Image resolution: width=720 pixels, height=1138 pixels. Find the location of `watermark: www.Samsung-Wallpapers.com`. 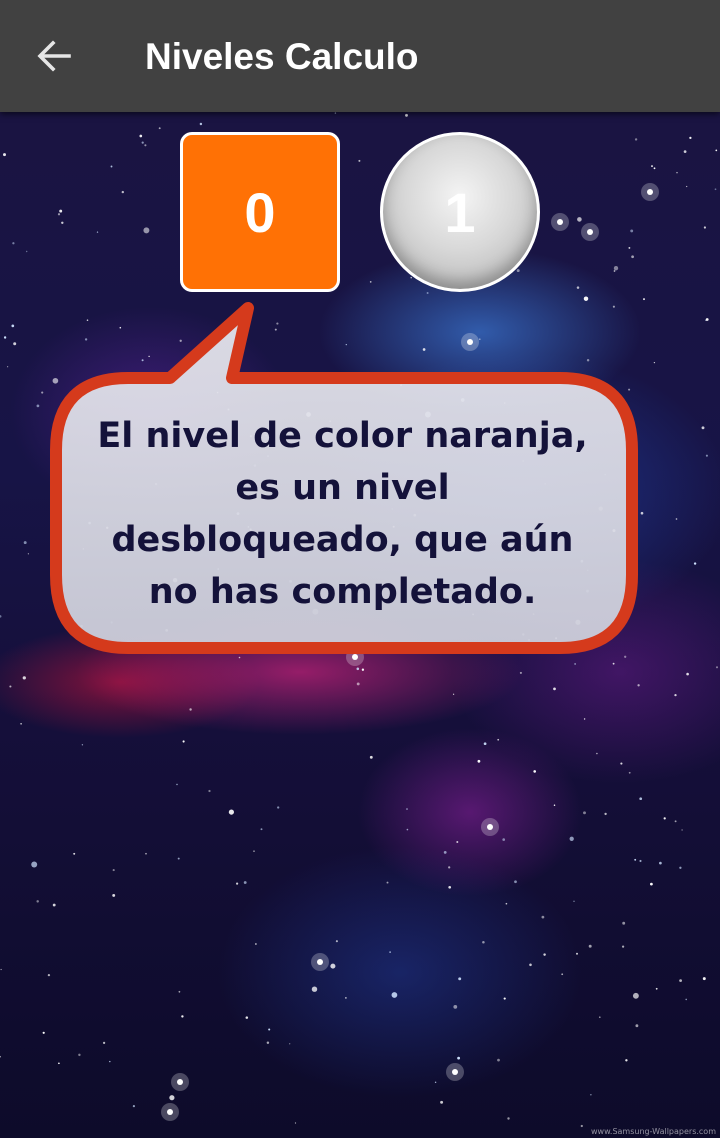

watermark: www.Samsung-Wallpapers.com is located at coordinates (653, 1131).